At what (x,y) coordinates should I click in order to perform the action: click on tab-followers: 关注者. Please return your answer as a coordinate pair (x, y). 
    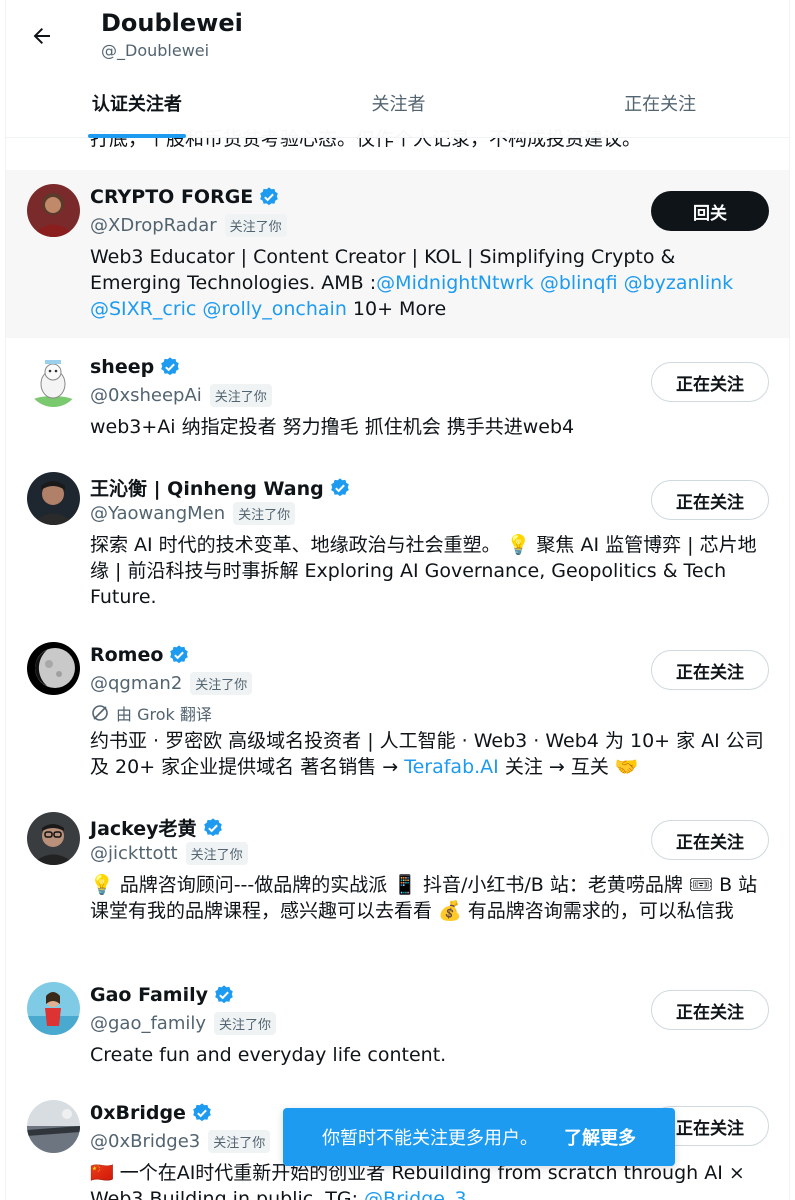
    Looking at the image, I should click on (399, 106).